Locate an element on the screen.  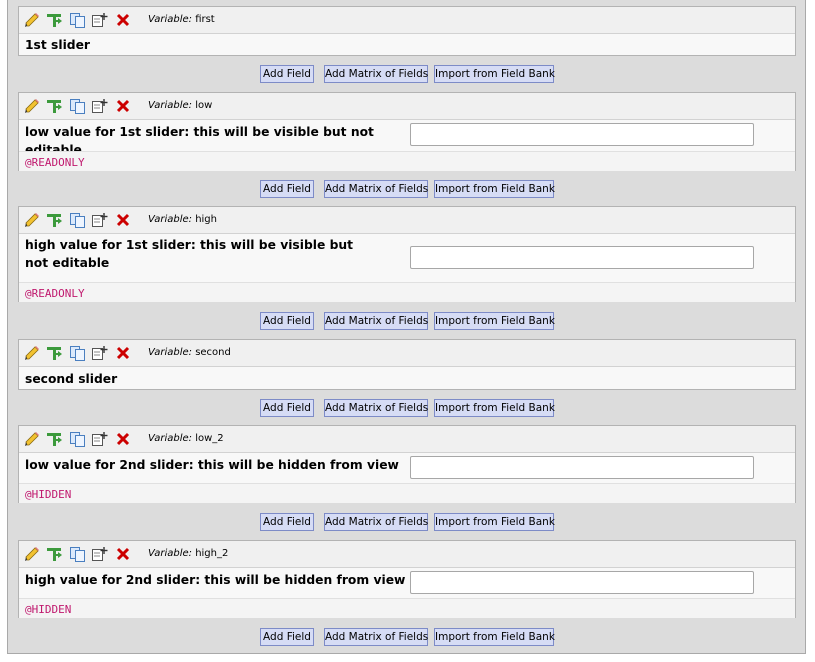
field-toolbar: Variable: high_2 is located at coordinates (407, 554).